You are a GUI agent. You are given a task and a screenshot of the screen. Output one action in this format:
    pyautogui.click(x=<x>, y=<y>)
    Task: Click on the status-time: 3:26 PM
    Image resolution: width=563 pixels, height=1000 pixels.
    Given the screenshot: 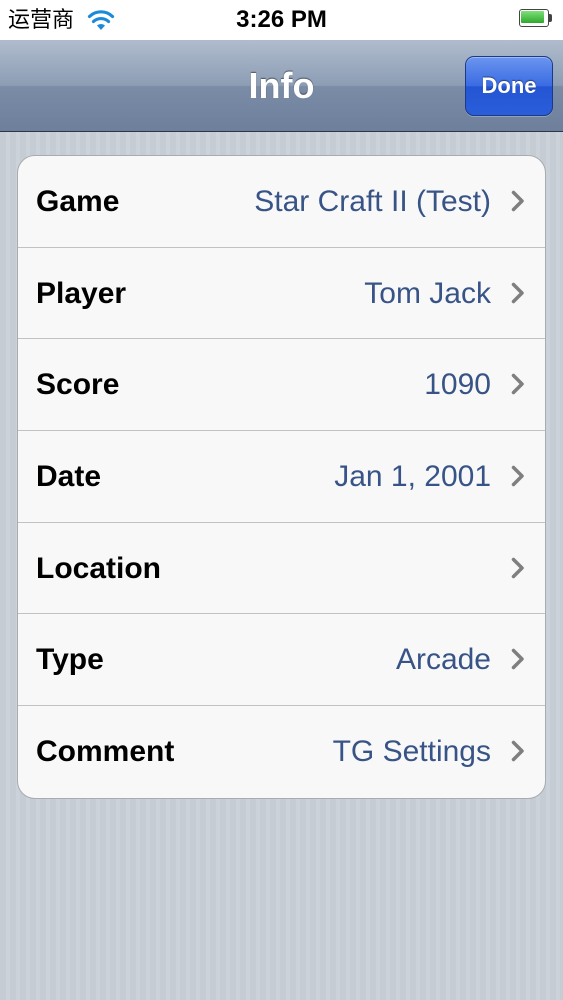 What is the action you would take?
    pyautogui.click(x=281, y=19)
    